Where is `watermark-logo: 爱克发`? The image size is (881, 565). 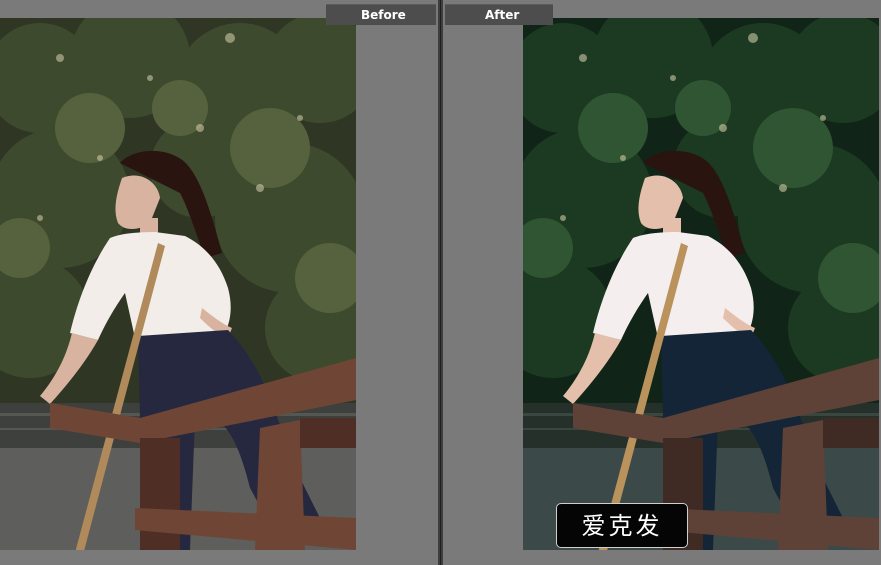 watermark-logo: 爱克发 is located at coordinates (622, 525).